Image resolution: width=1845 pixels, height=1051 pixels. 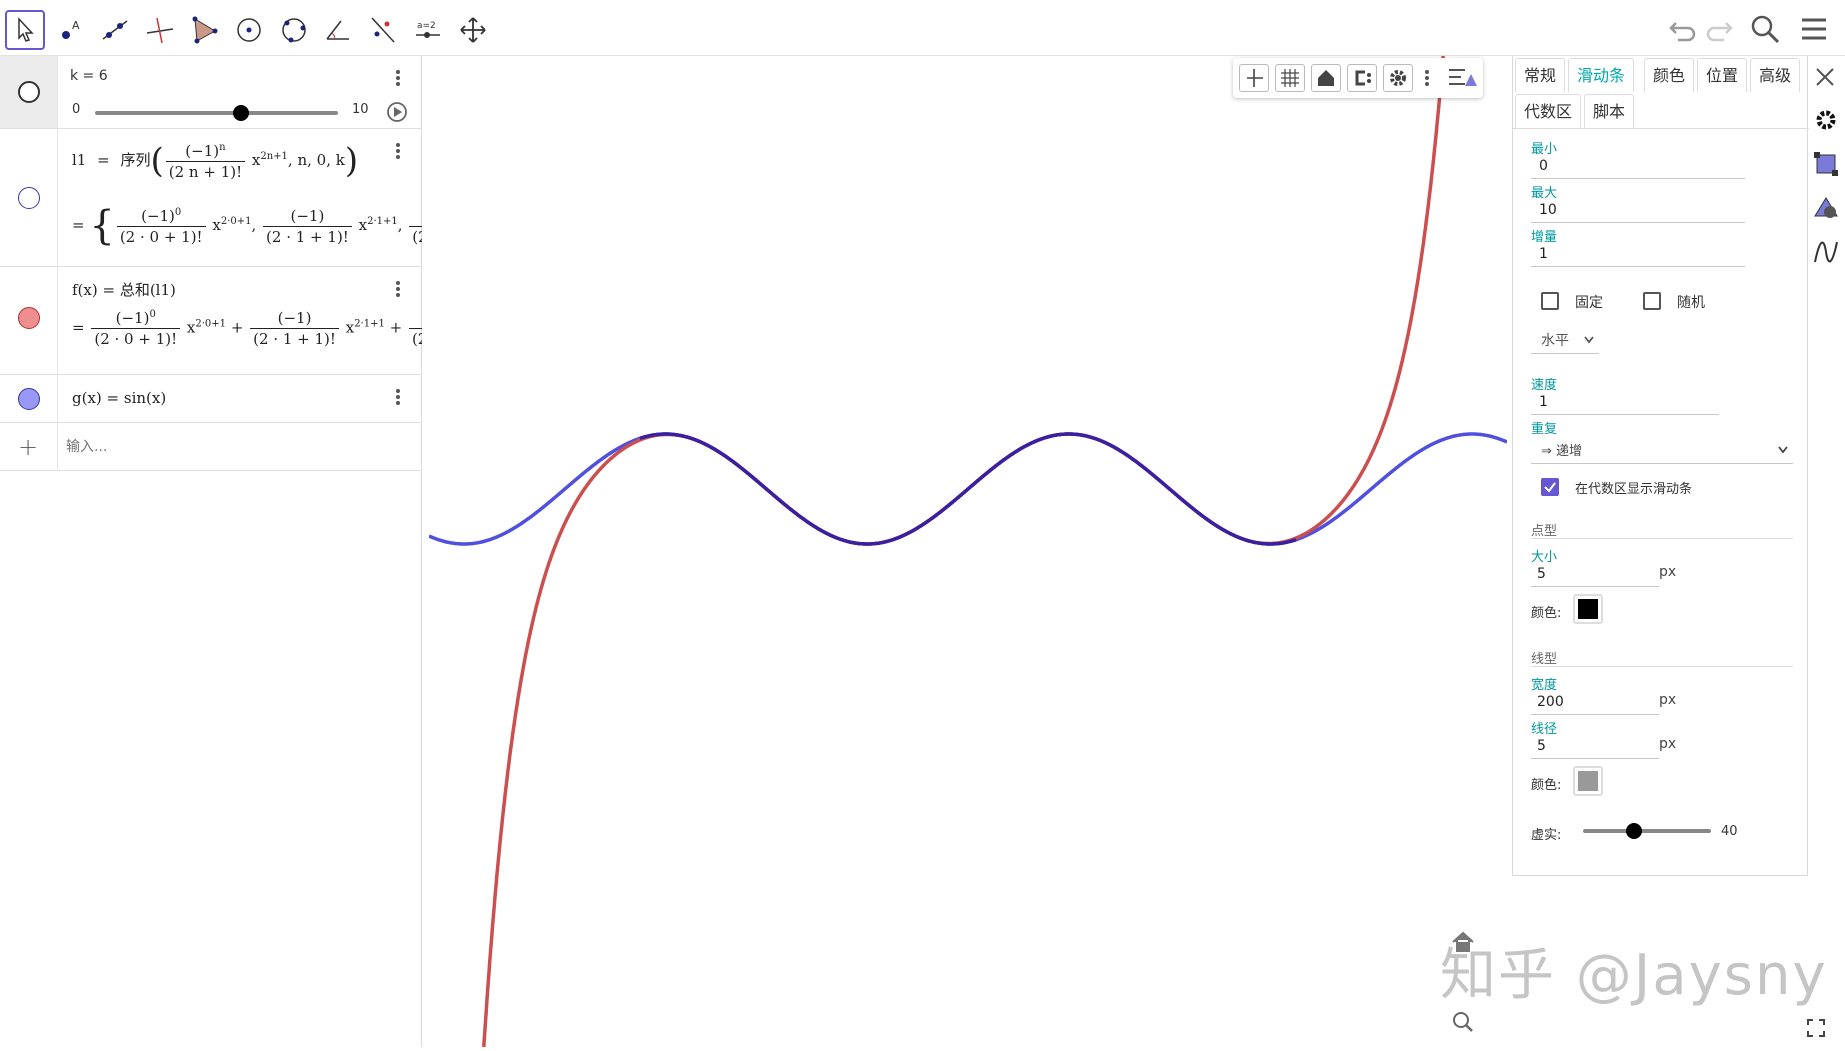 What do you see at coordinates (338, 30) in the screenshot?
I see `angle-tool-button` at bounding box center [338, 30].